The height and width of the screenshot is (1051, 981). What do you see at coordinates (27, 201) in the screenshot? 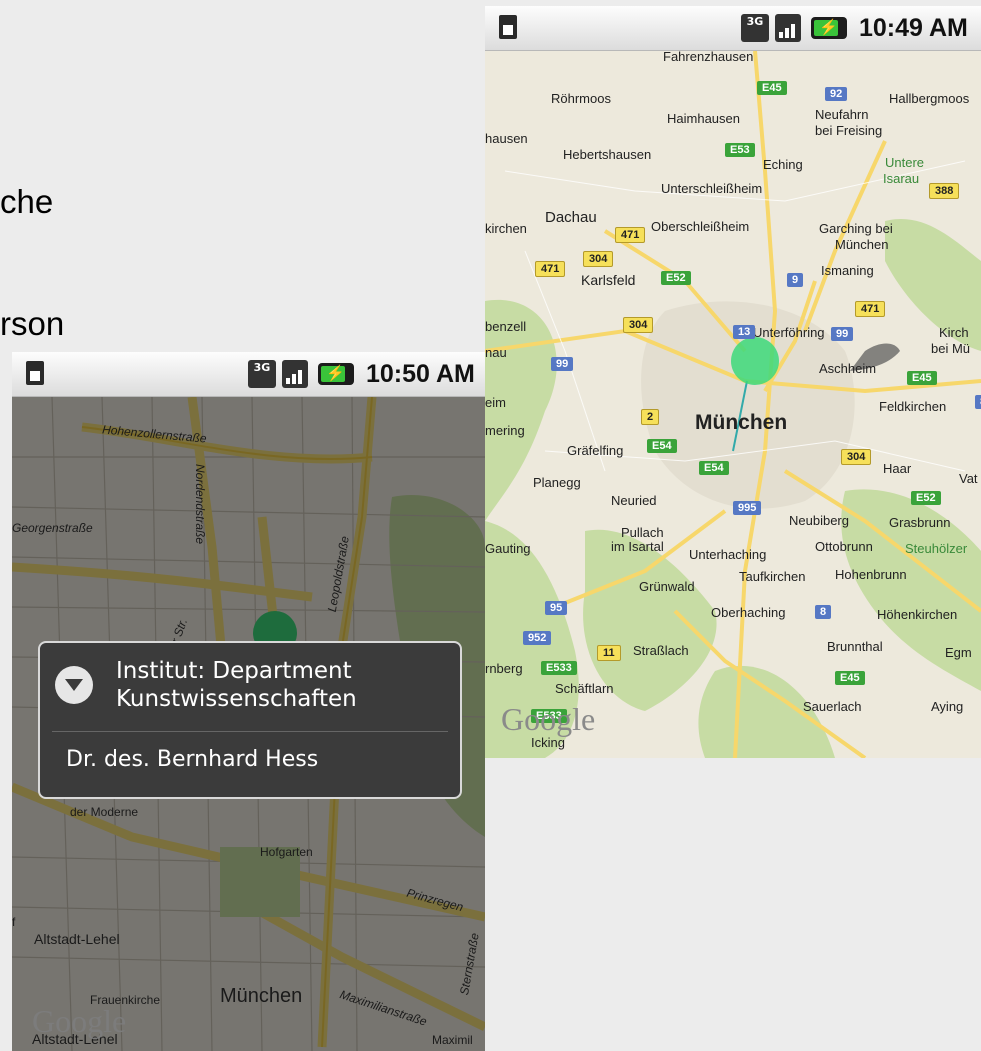
I see `slide-text-line1: che` at bounding box center [27, 201].